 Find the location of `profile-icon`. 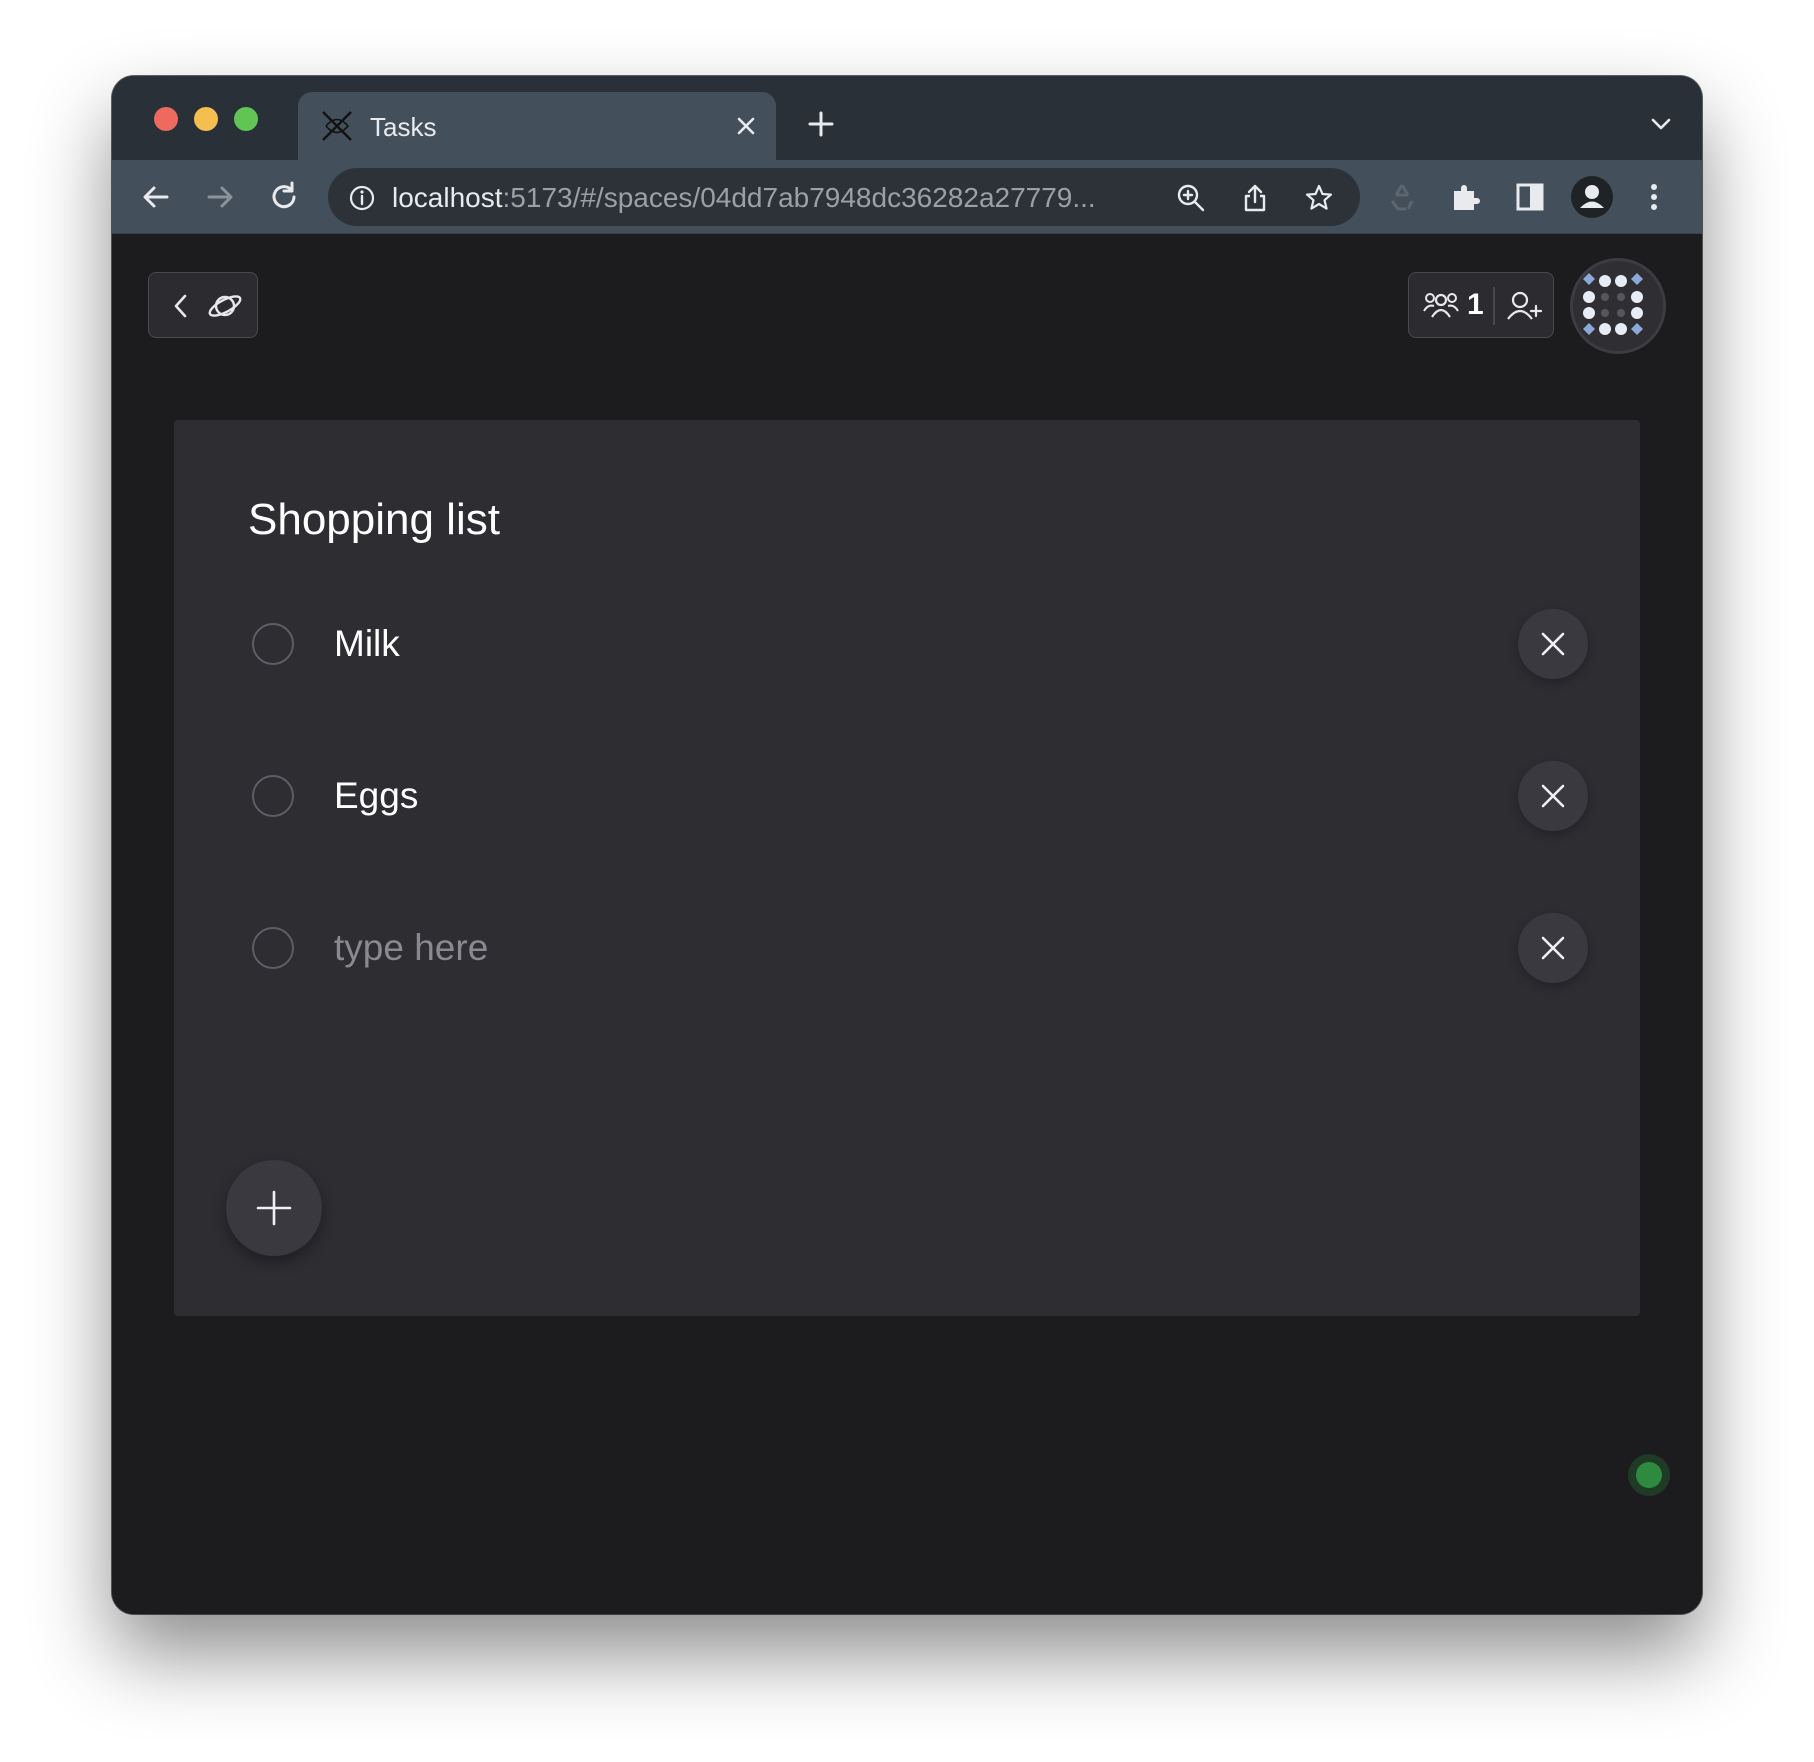

profile-icon is located at coordinates (1592, 197).